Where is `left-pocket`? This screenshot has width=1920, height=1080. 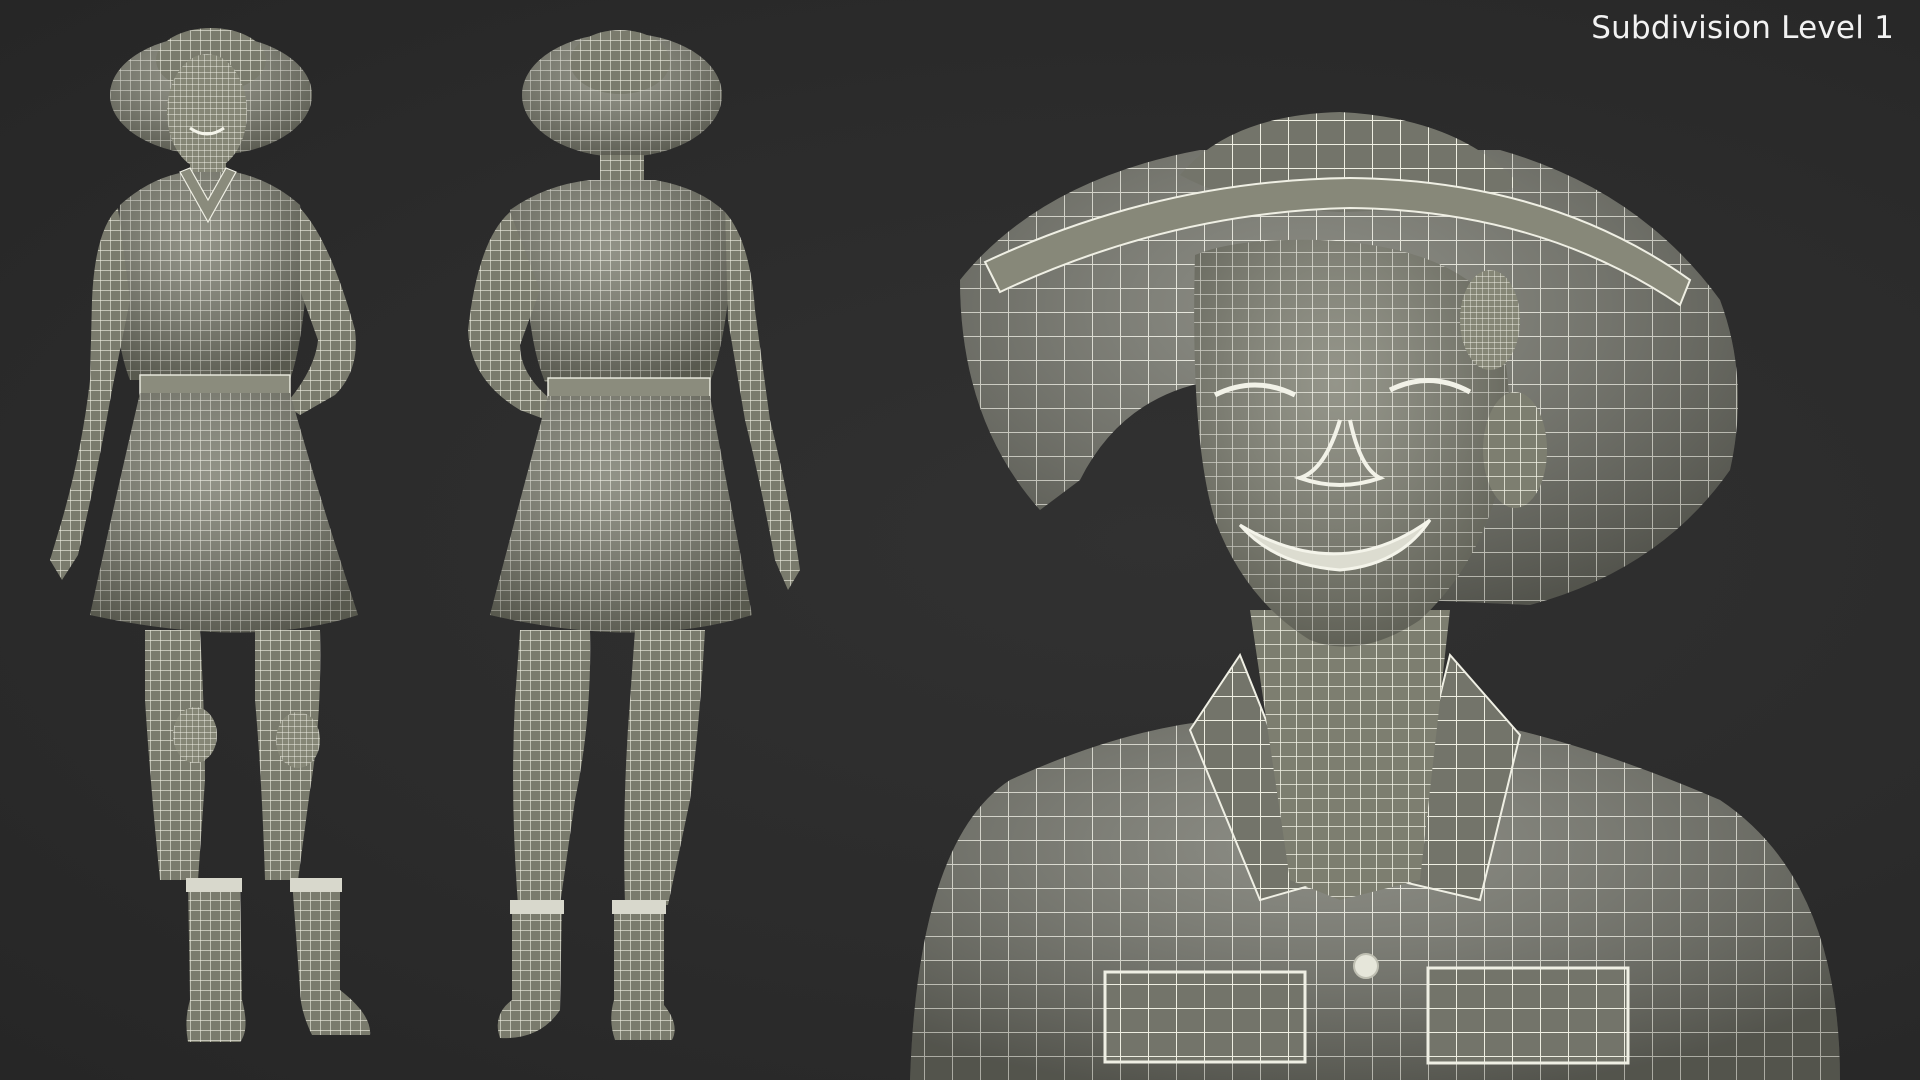 left-pocket is located at coordinates (1205, 1017).